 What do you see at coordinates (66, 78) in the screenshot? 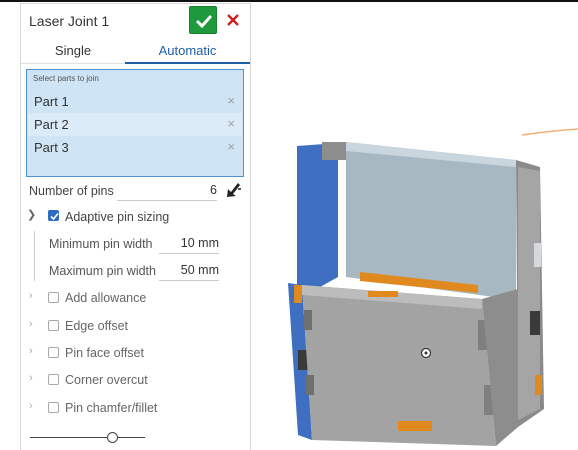
I see `parts-selection-label: Select parts to join` at bounding box center [66, 78].